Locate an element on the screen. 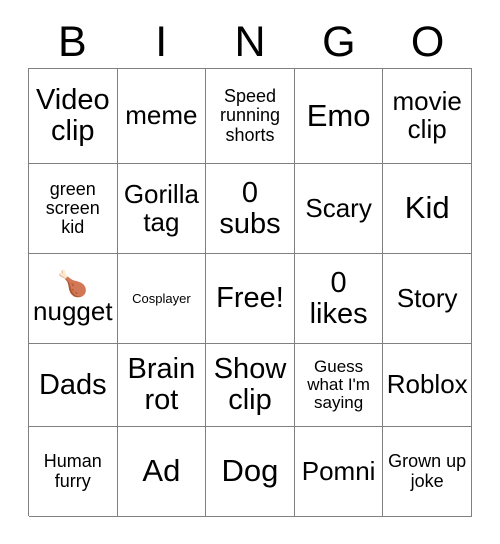  bingo-header-letter-n: N is located at coordinates (250, 41).